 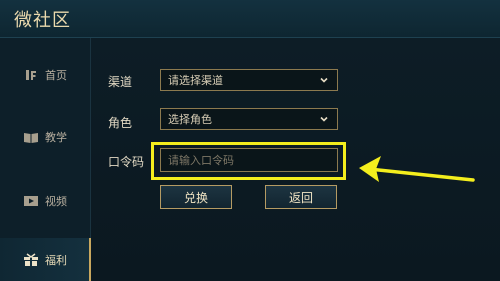 What do you see at coordinates (250, 19) in the screenshot?
I see `app-header: 微社区` at bounding box center [250, 19].